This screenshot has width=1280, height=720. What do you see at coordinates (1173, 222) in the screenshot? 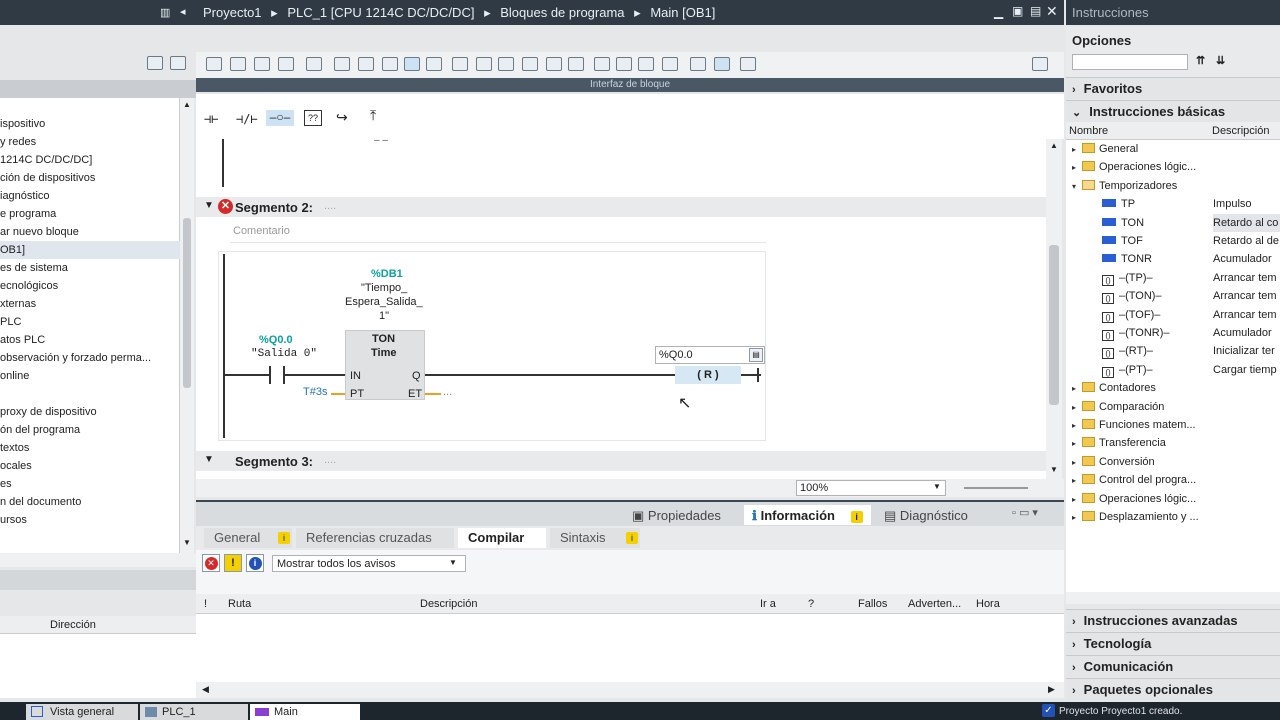
I see `instruction-item: TON Retardo al co` at bounding box center [1173, 222].